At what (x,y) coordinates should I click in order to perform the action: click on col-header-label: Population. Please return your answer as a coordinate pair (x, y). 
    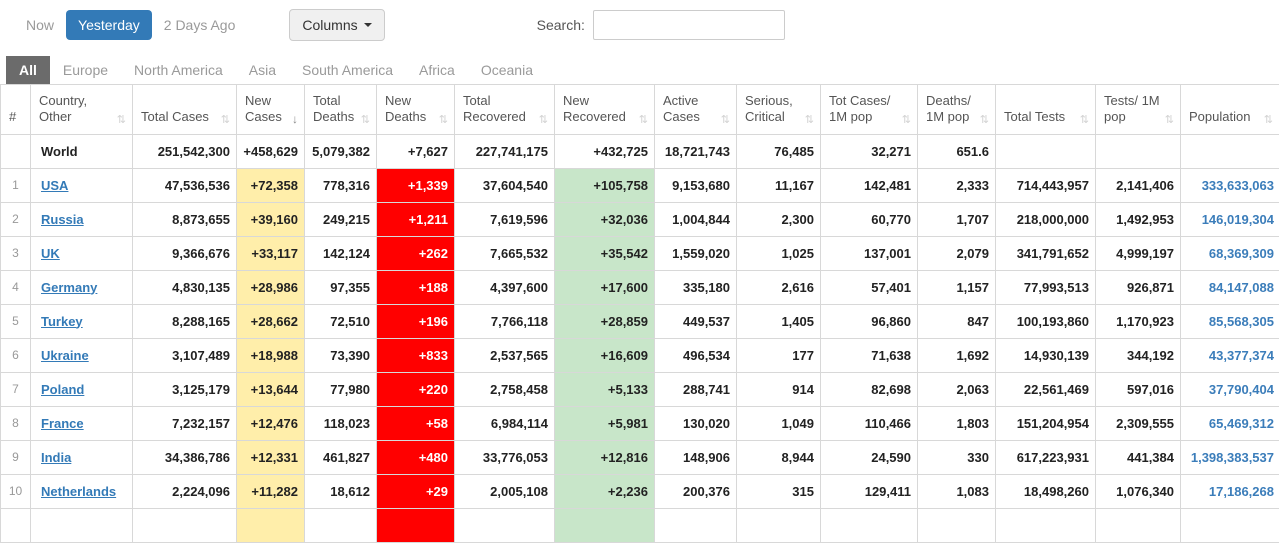
    Looking at the image, I should click on (1219, 117).